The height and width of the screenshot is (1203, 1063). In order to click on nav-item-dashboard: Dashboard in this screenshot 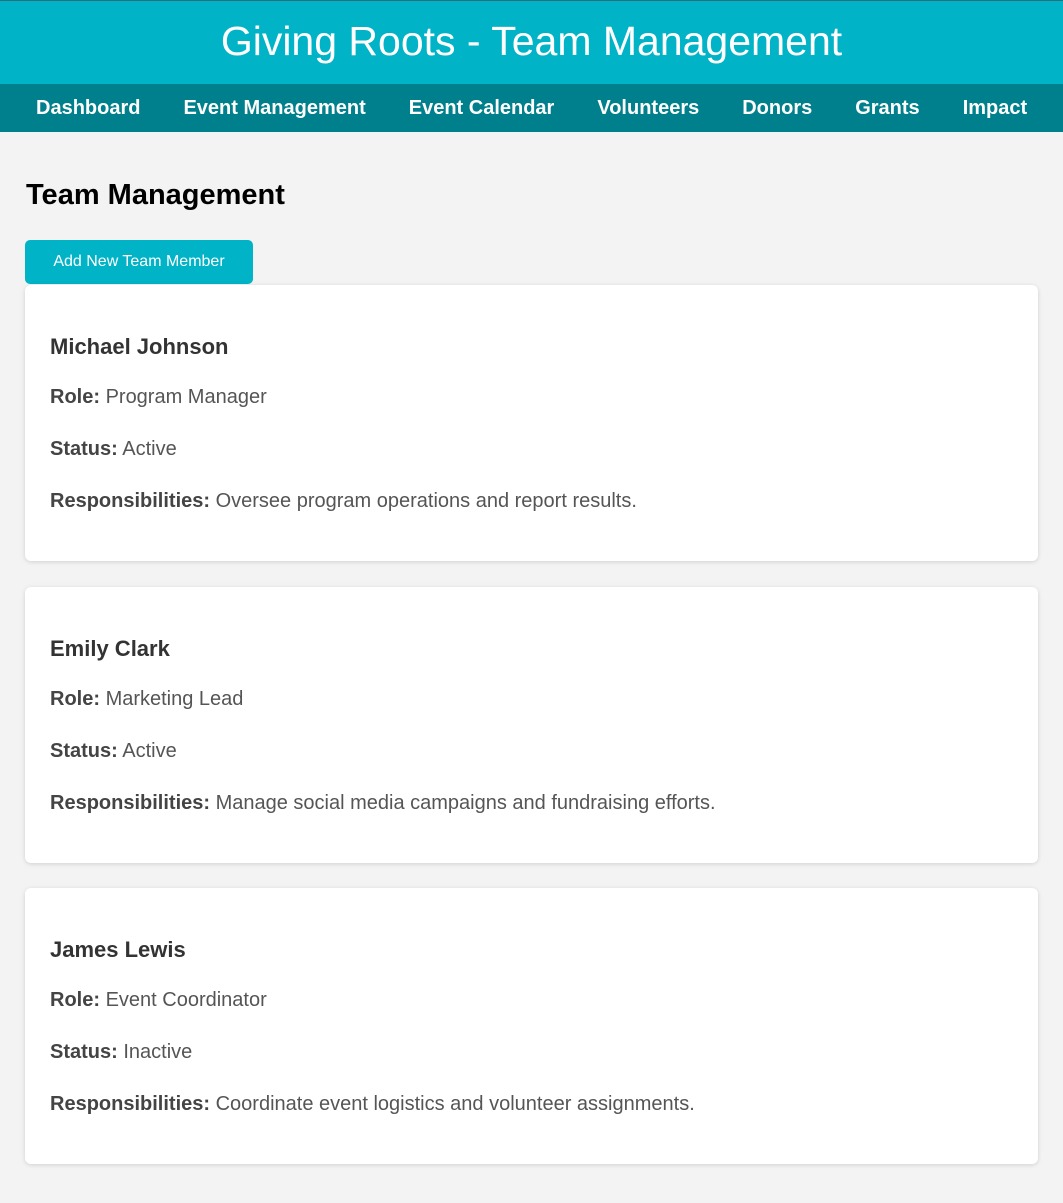, I will do `click(88, 108)`.